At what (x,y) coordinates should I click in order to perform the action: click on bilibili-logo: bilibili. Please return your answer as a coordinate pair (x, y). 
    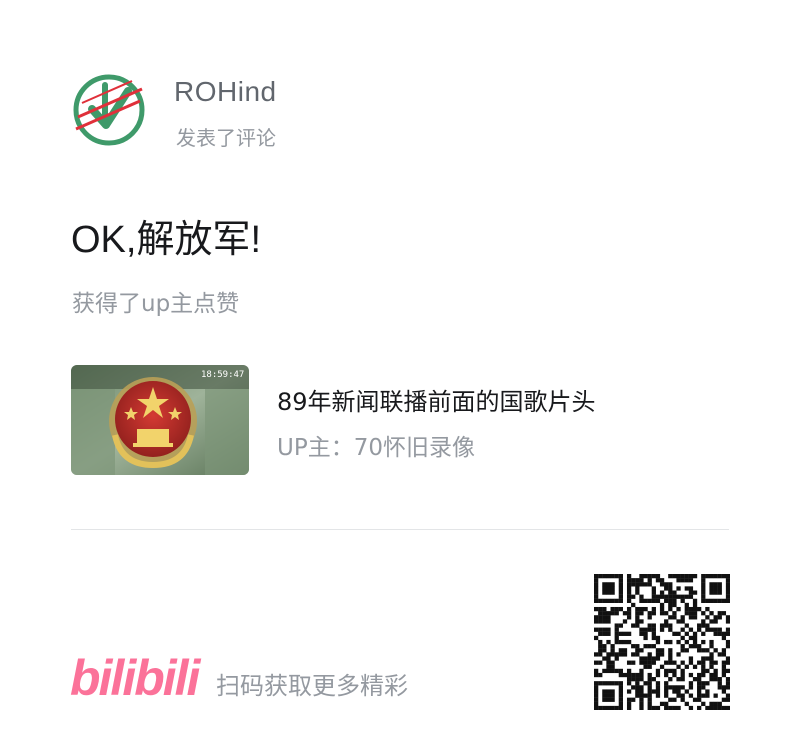
    Looking at the image, I should click on (137, 676).